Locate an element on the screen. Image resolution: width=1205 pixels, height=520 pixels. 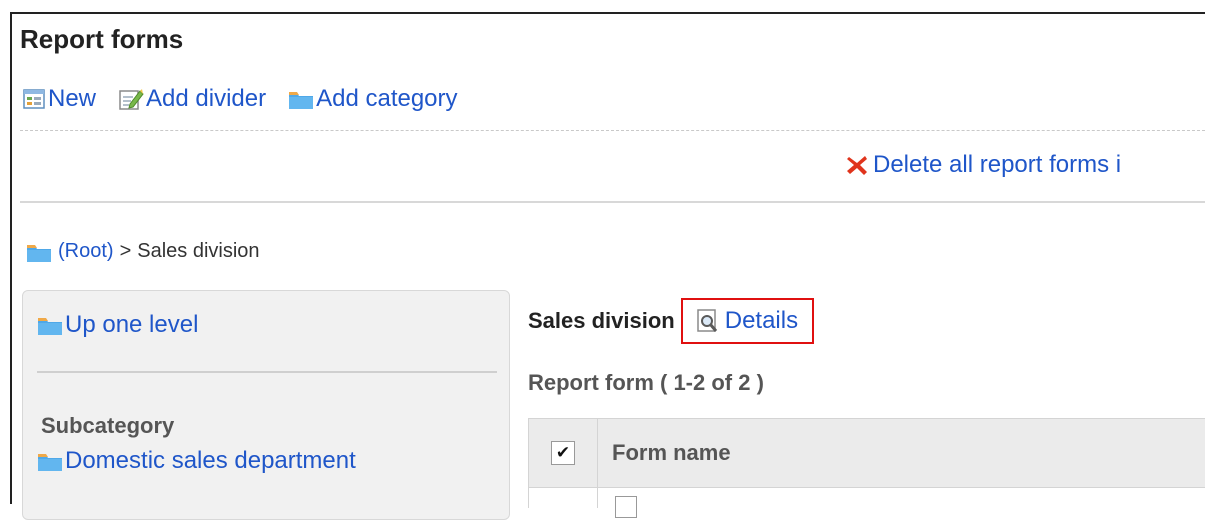
category-title: Sales division Details is located at coordinates (671, 321).